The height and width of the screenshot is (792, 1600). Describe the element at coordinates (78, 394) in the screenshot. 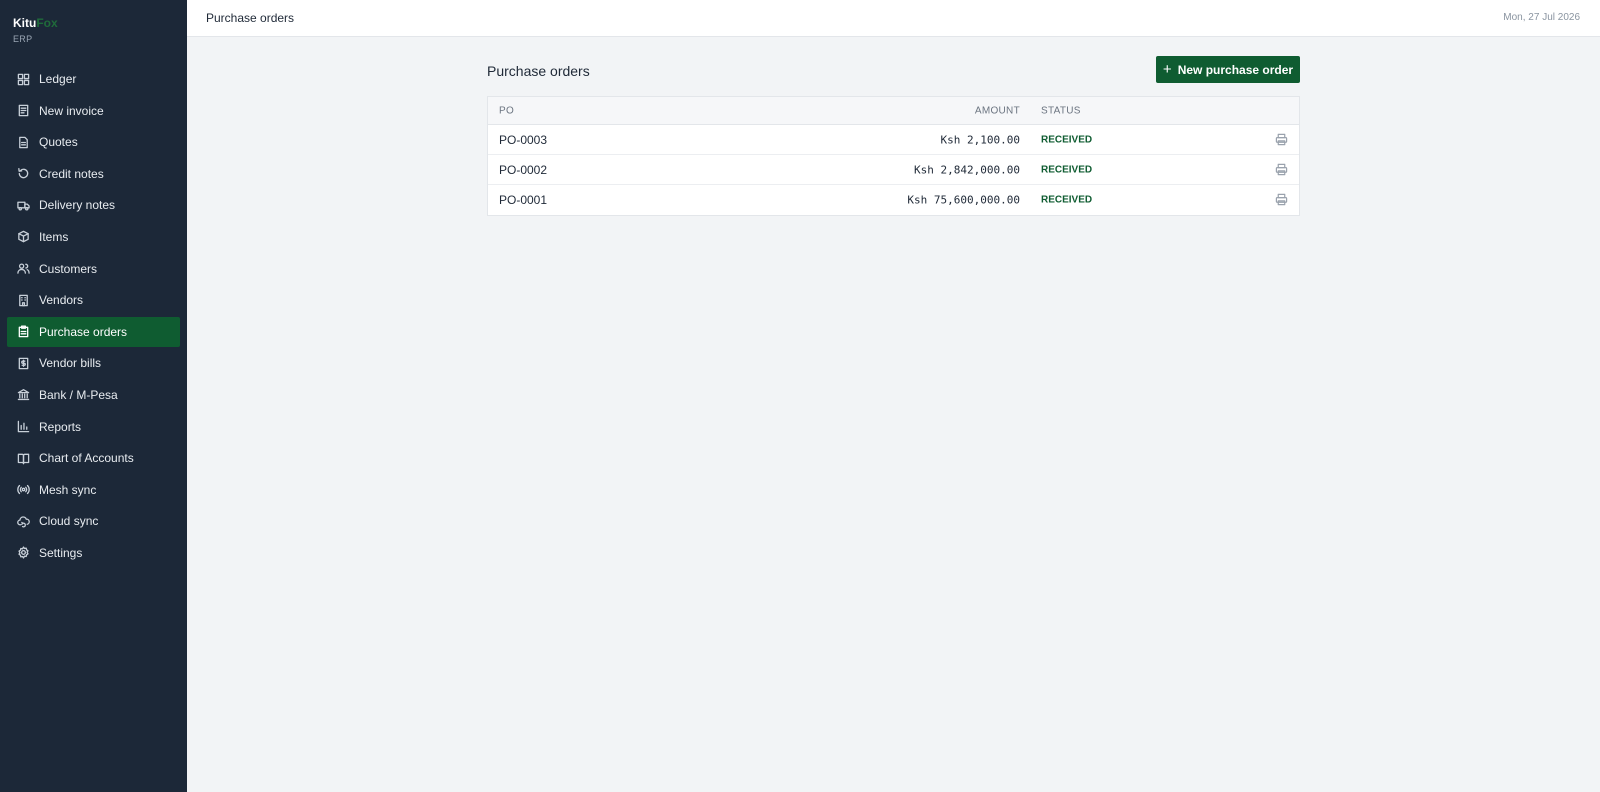

I see `sidebar-item-label: Bank / M-Pesa` at that location.